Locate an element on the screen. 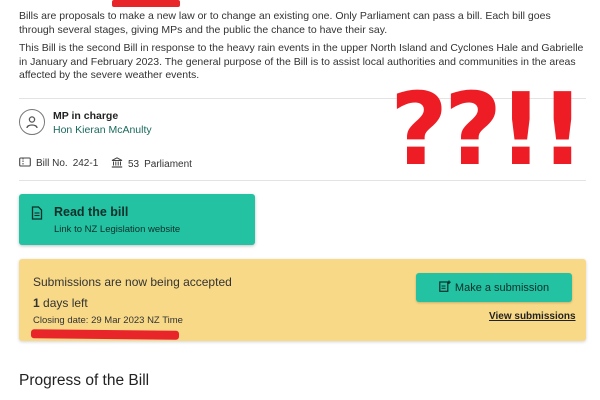  parliament-number-value: 53 is located at coordinates (134, 164).